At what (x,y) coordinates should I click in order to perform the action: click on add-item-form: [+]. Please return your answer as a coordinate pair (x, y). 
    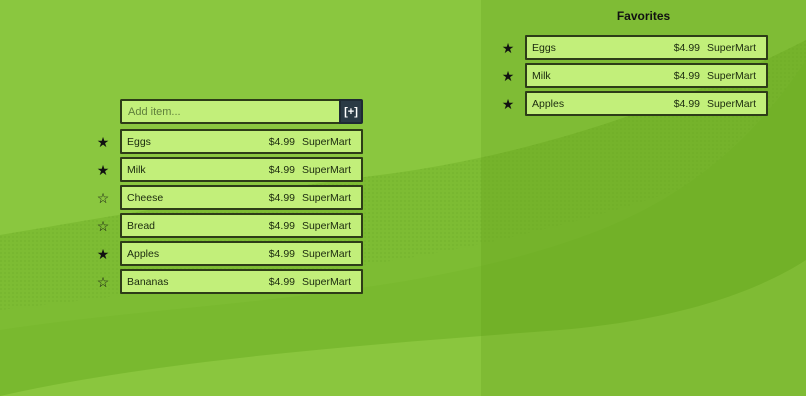
    Looking at the image, I should click on (241, 111).